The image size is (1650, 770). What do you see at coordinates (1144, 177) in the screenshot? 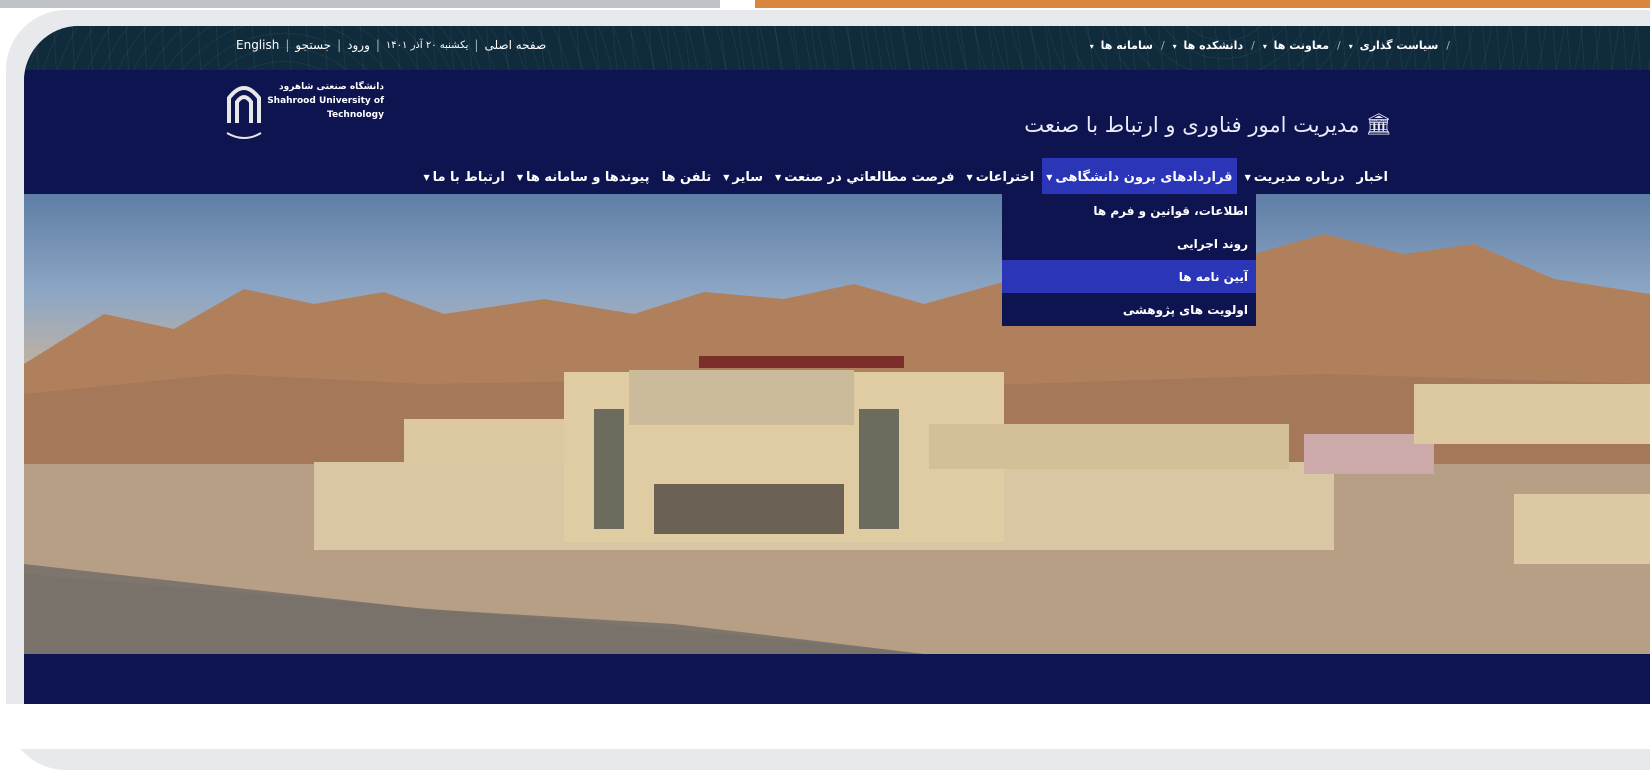
I see `nav-label: قراردادهای برون دانشگاهی` at bounding box center [1144, 177].